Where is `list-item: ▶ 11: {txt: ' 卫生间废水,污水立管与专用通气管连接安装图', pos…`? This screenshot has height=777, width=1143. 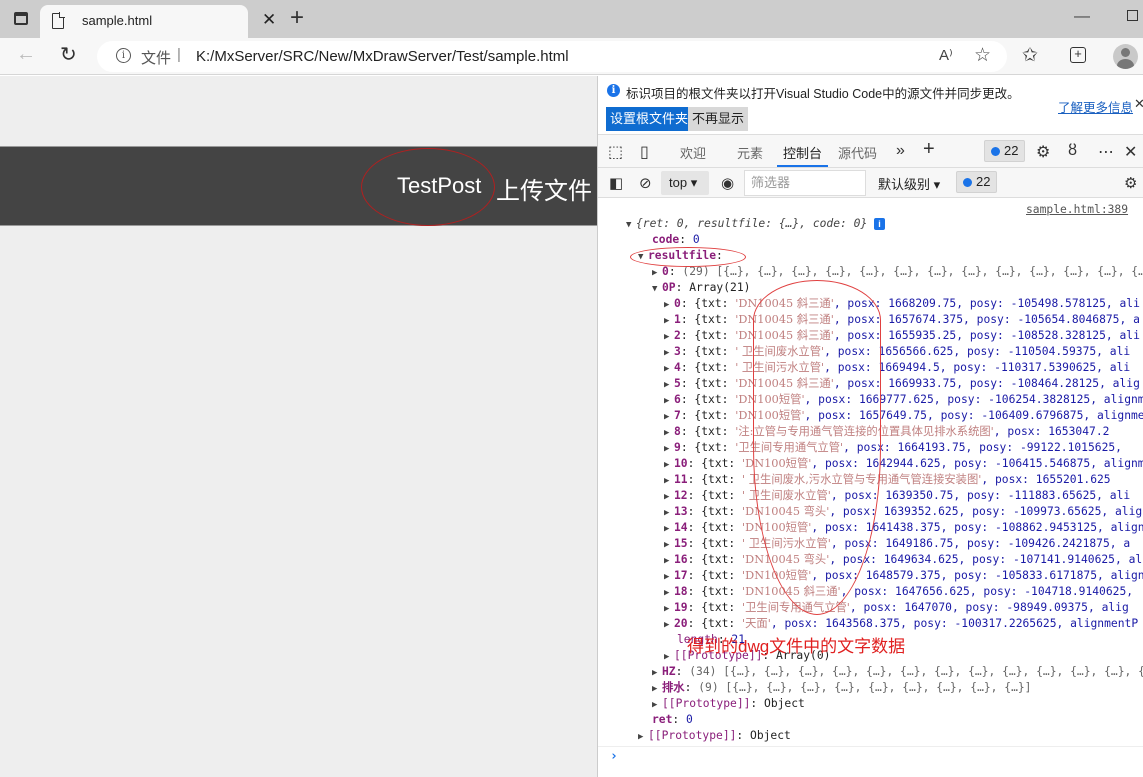
list-item: ▶ 11: {txt: ' 卫生间废水,污水立管与专用通气管连接安装图', pos… is located at coordinates (887, 480).